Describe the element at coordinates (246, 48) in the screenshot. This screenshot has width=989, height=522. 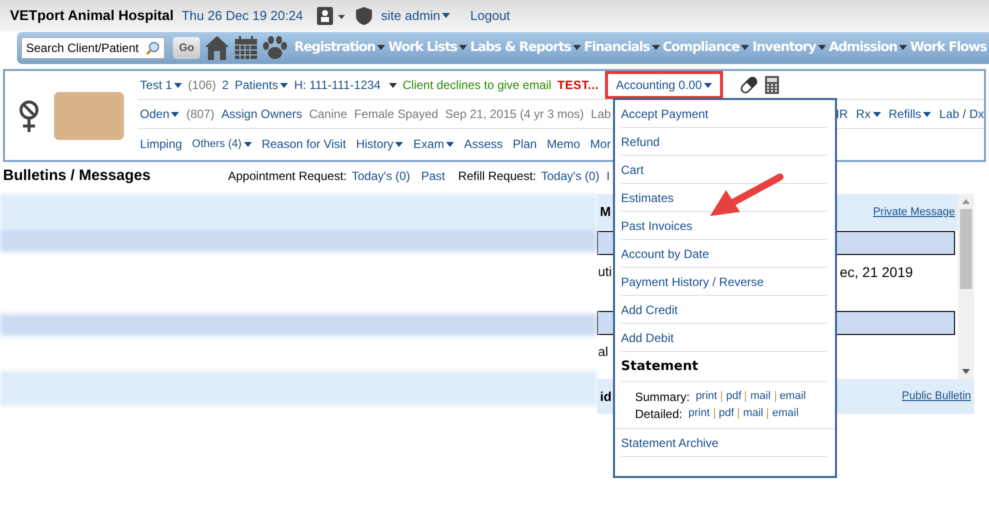
I see `calendar-icon` at that location.